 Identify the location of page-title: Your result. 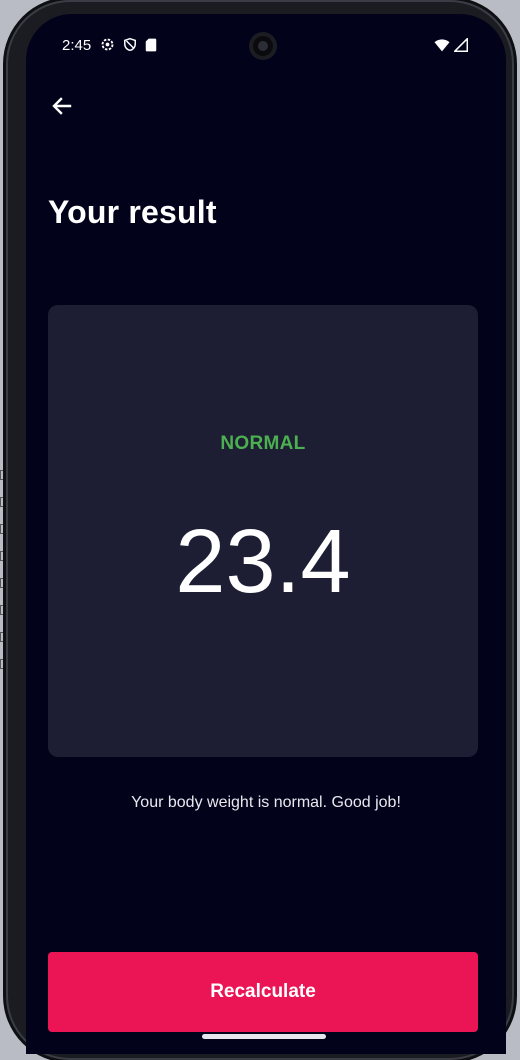
(132, 212).